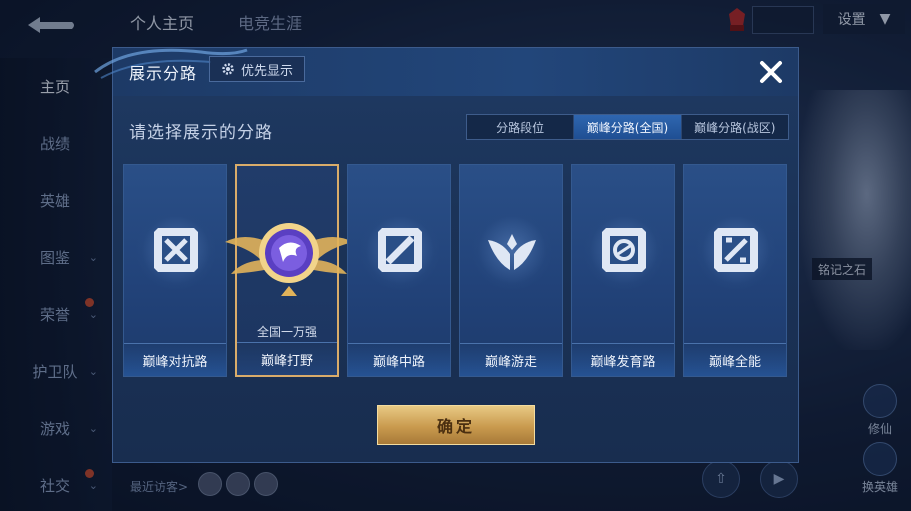 This screenshot has height=511, width=911. I want to click on priority-display-button: 优先显示, so click(257, 69).